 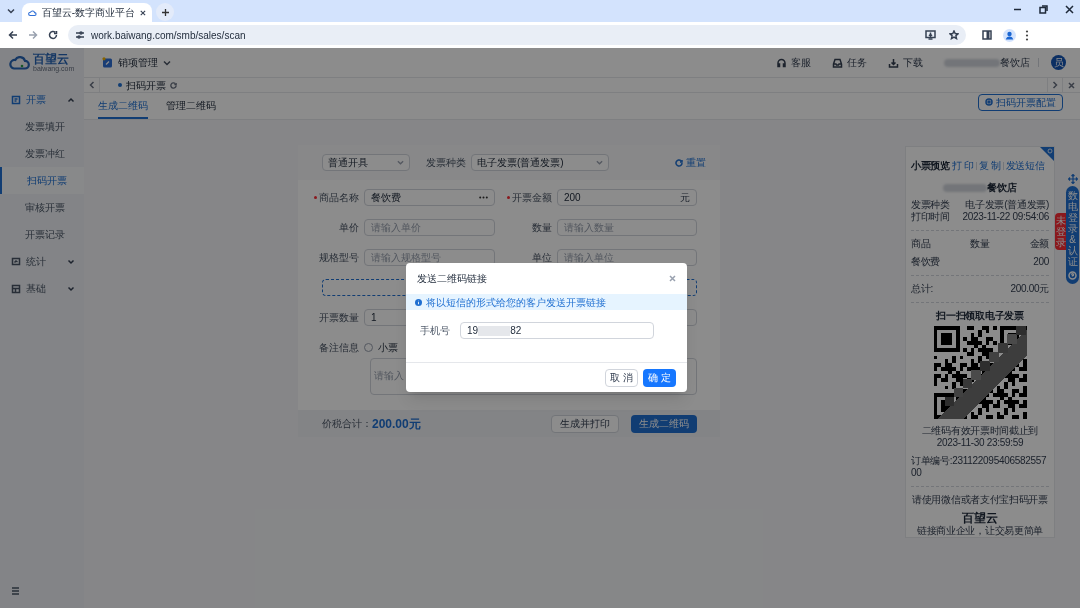 What do you see at coordinates (685, 198) in the screenshot?
I see `unit-label: 元` at bounding box center [685, 198].